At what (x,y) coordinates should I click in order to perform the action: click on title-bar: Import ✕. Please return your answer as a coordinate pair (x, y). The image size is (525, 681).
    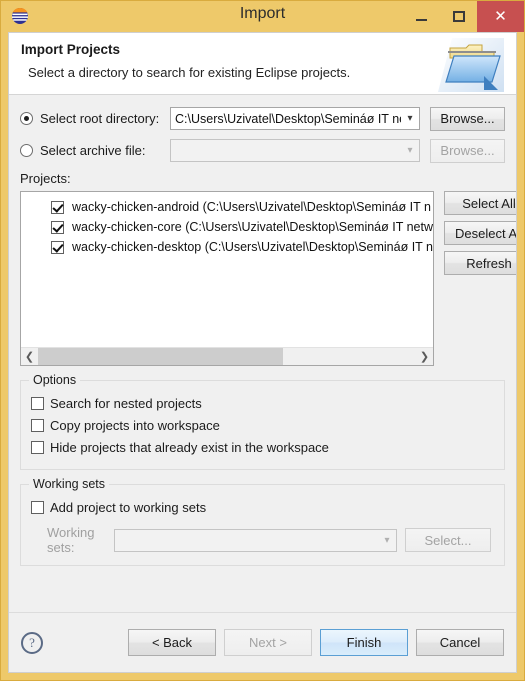
    Looking at the image, I should click on (262, 16).